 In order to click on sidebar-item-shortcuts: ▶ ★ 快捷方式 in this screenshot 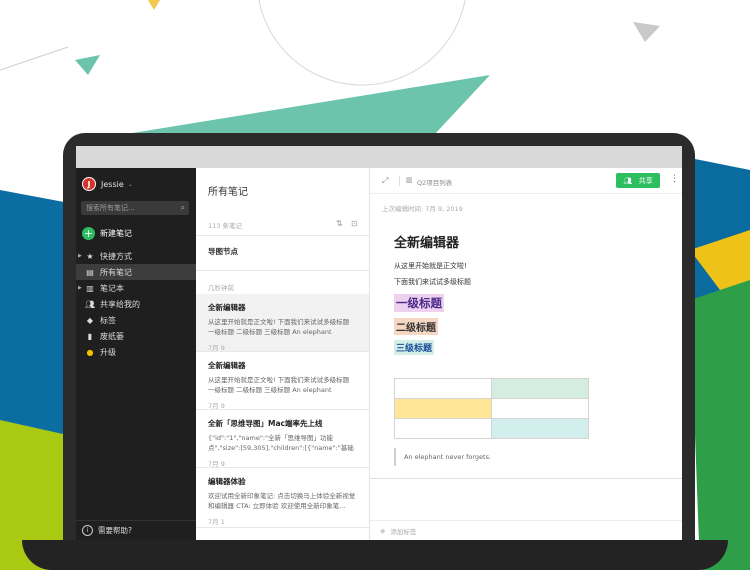, I will do `click(136, 256)`.